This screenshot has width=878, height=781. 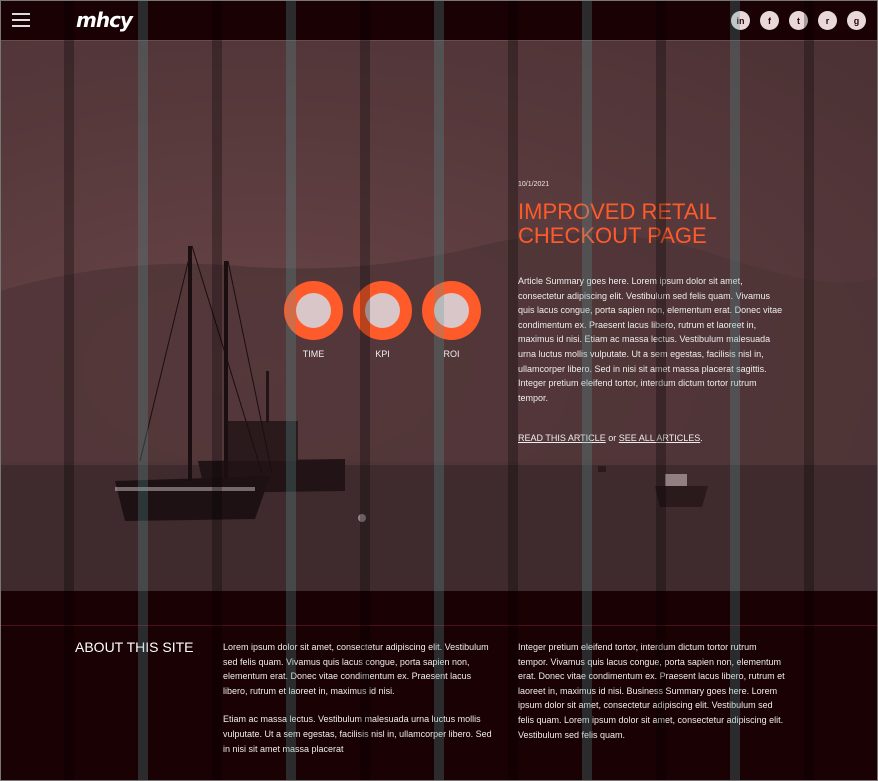 I want to click on time-ring-icon, so click(x=313, y=310).